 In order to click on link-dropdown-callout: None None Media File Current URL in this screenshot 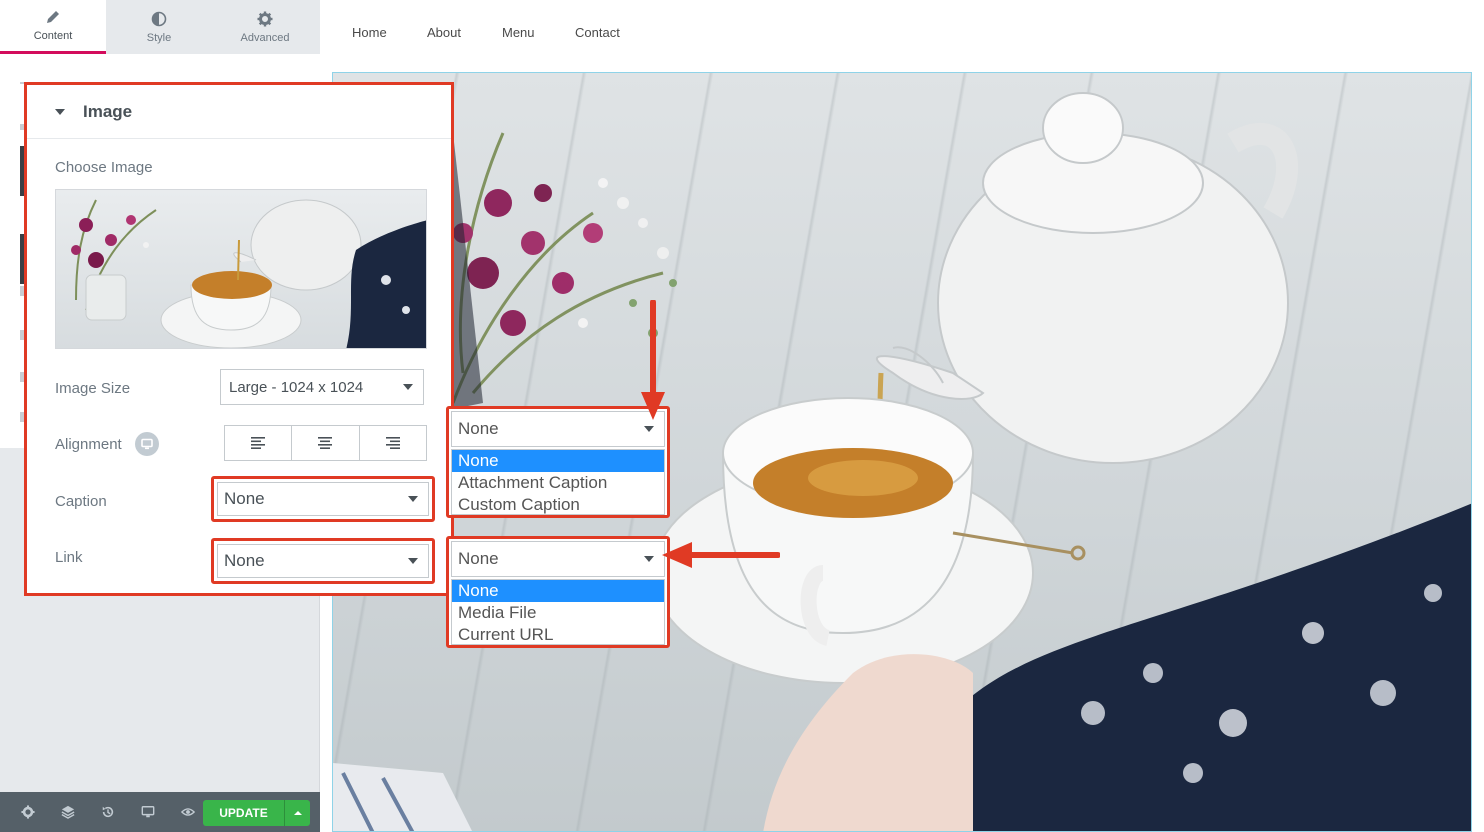, I will do `click(558, 592)`.